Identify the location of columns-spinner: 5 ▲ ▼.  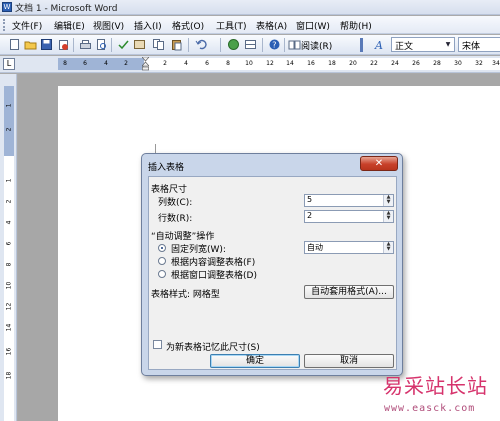
(349, 200).